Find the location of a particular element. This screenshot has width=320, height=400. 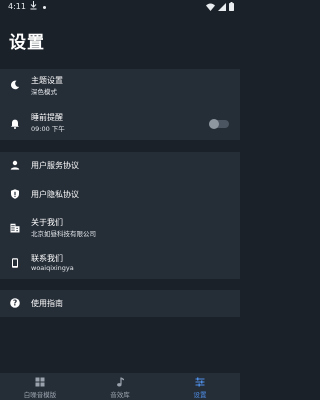

about-us-company: 北京如昼科技有限公司 is located at coordinates (63, 234).